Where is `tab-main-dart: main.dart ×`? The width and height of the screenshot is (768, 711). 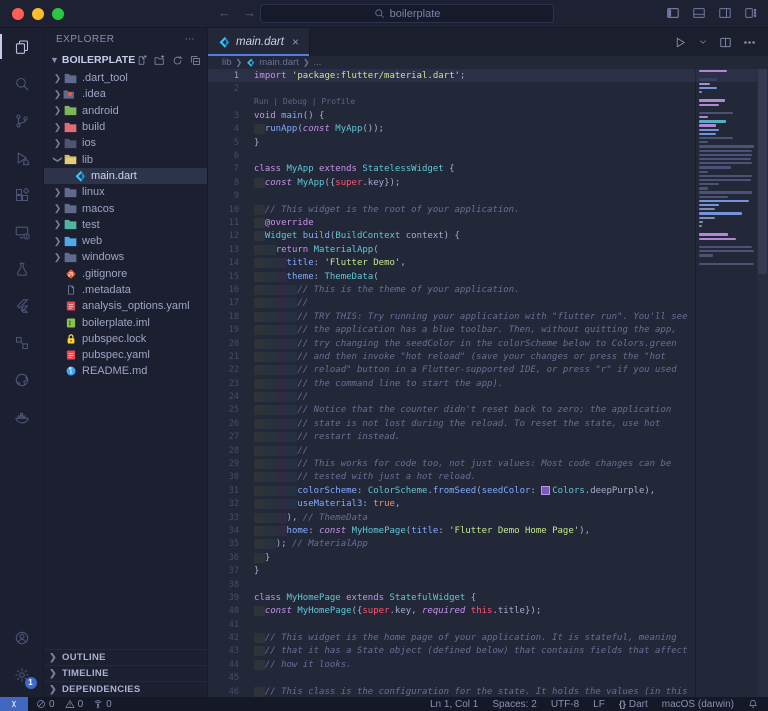 tab-main-dart: main.dart × is located at coordinates (259, 42).